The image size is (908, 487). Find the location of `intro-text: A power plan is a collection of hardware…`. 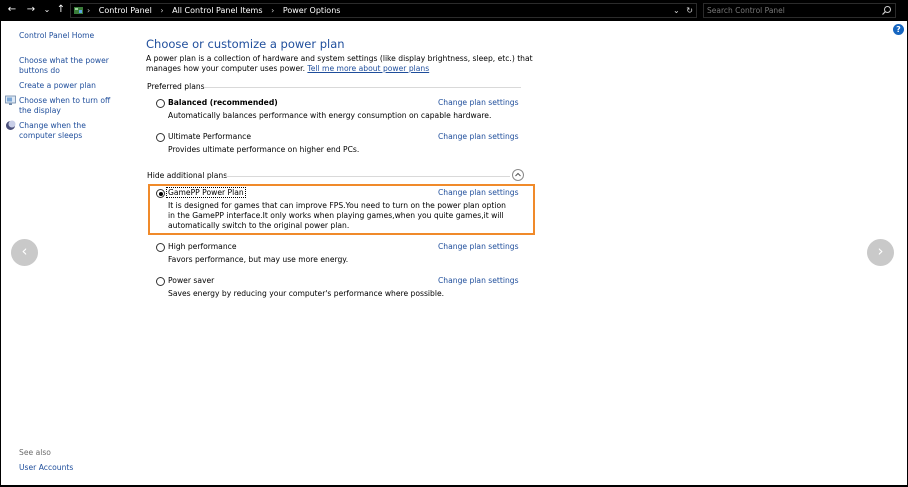

intro-text: A power plan is a collection of hardware… is located at coordinates (341, 64).